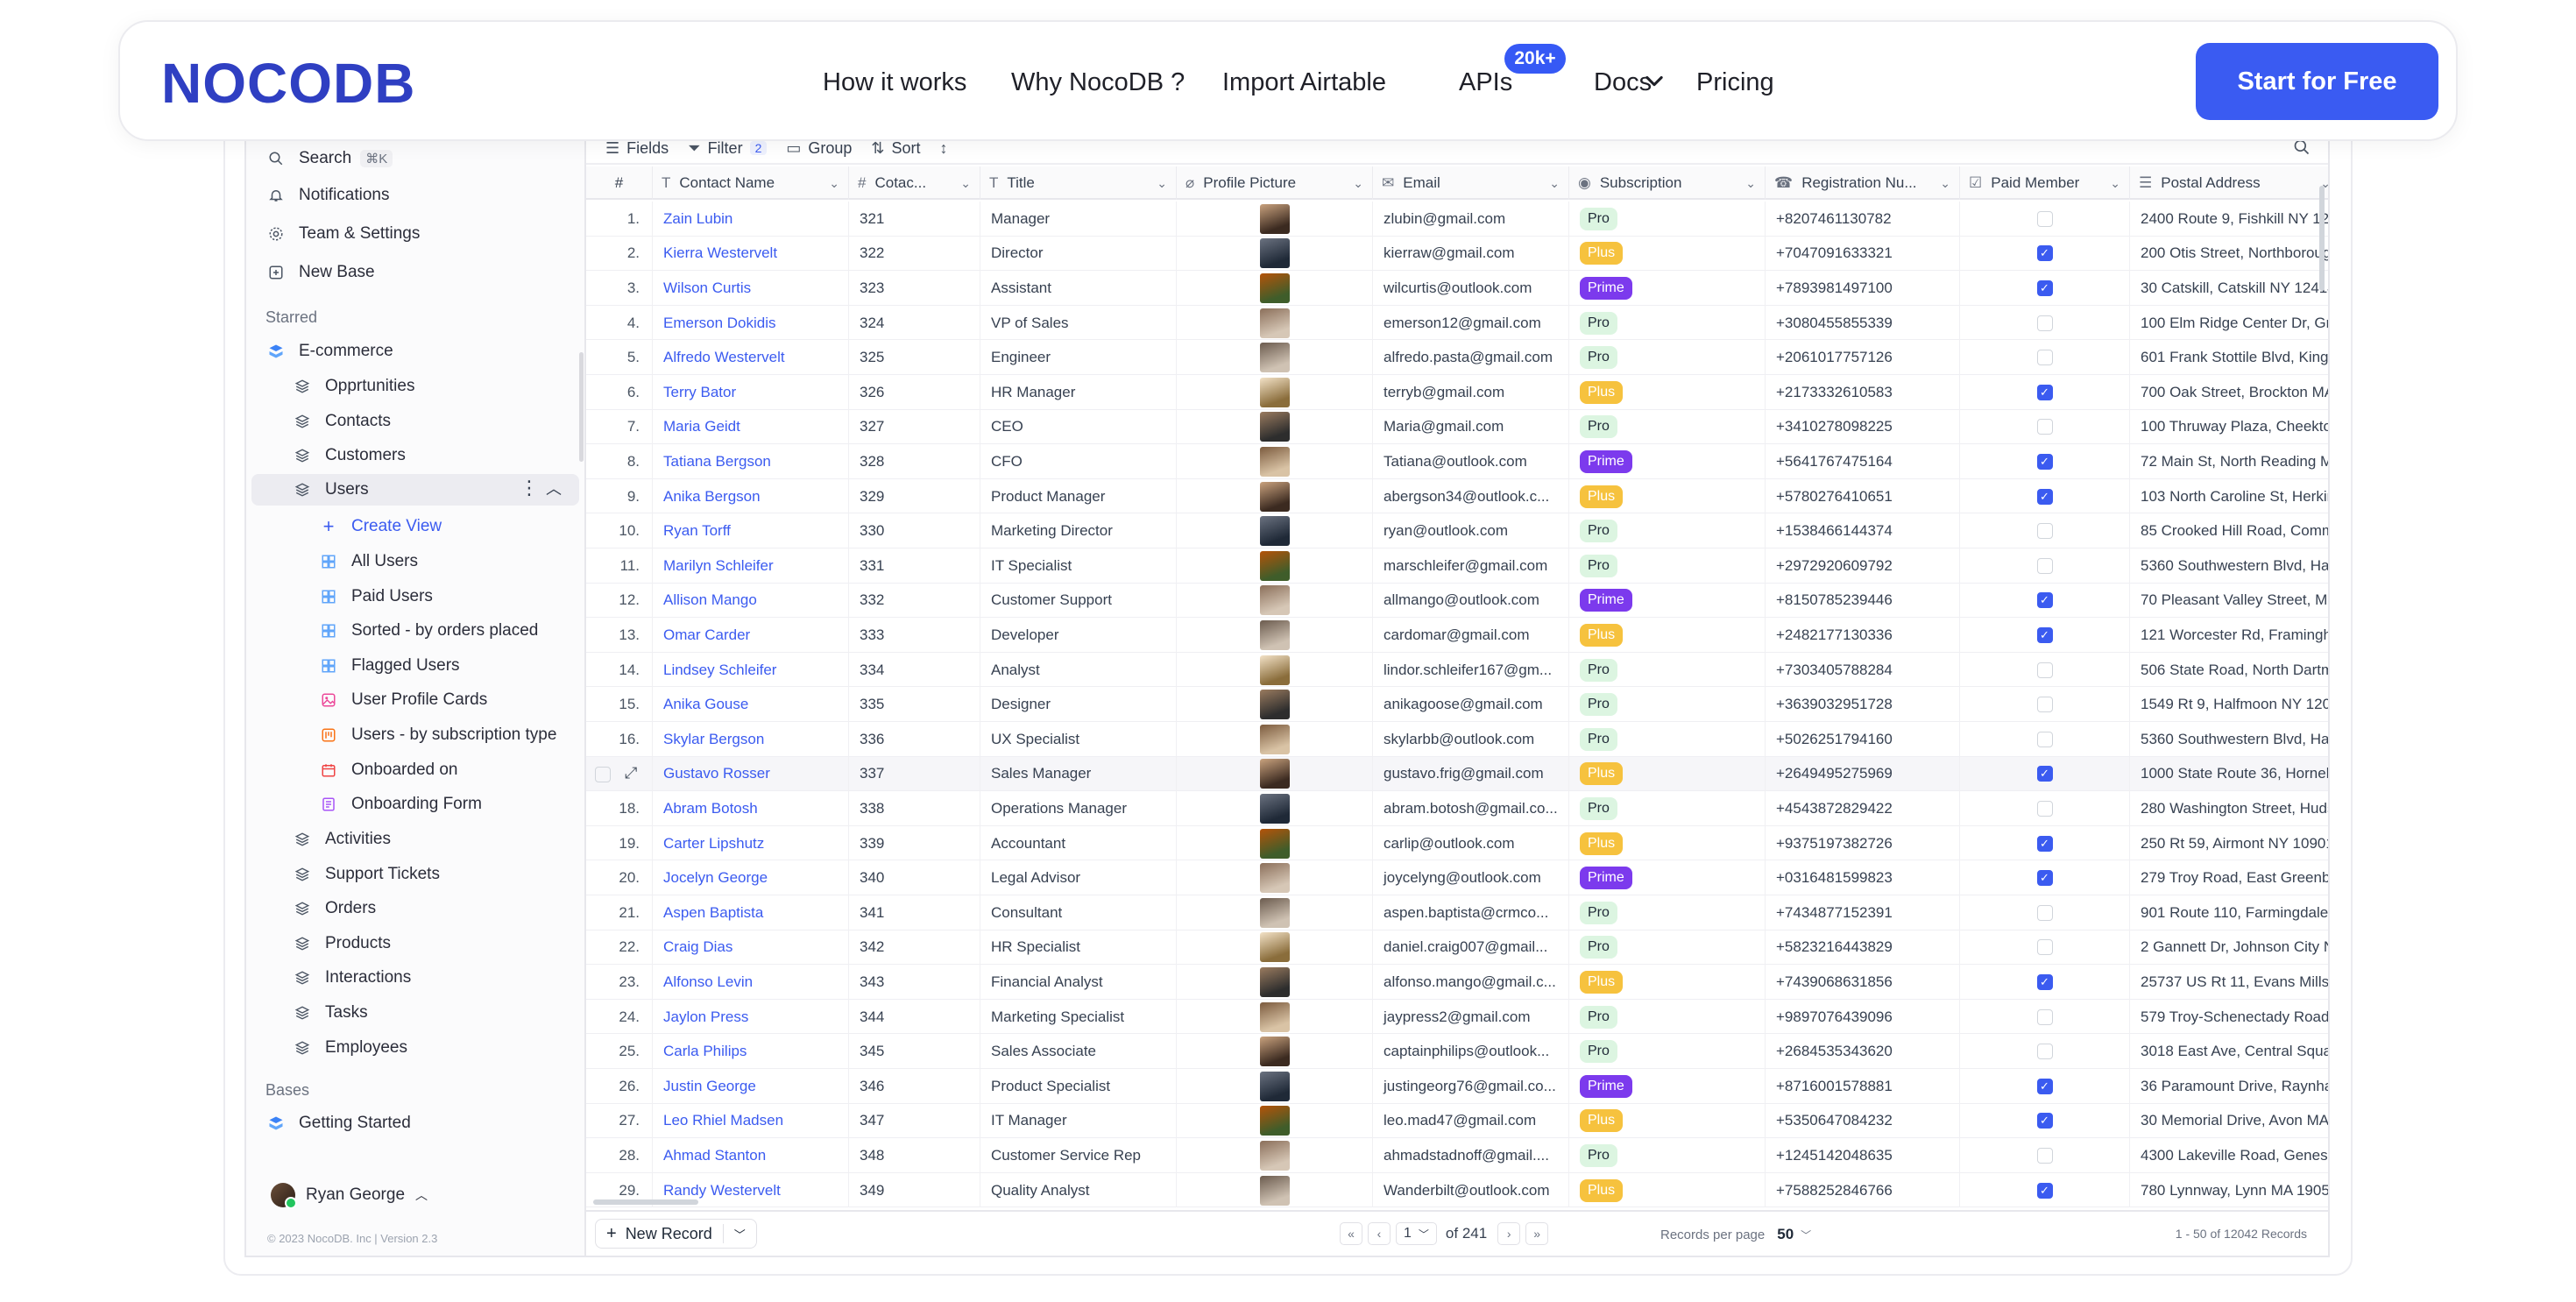  I want to click on contact-id-cell: 338, so click(914, 808).